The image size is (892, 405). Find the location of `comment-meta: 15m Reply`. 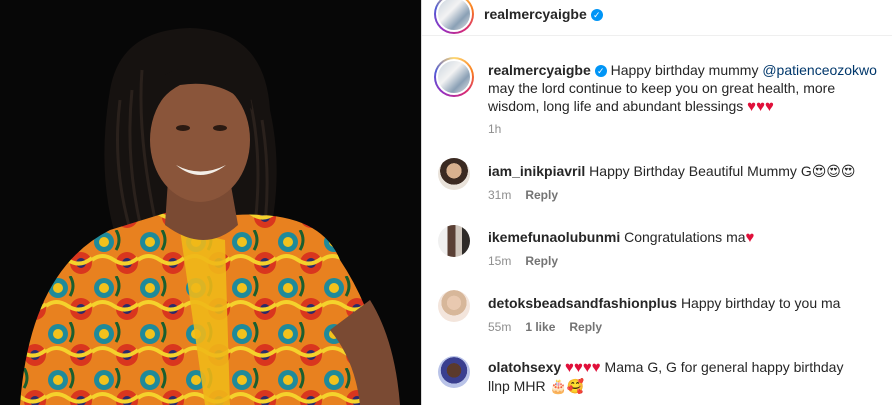

comment-meta: 15m Reply is located at coordinates (523, 261).